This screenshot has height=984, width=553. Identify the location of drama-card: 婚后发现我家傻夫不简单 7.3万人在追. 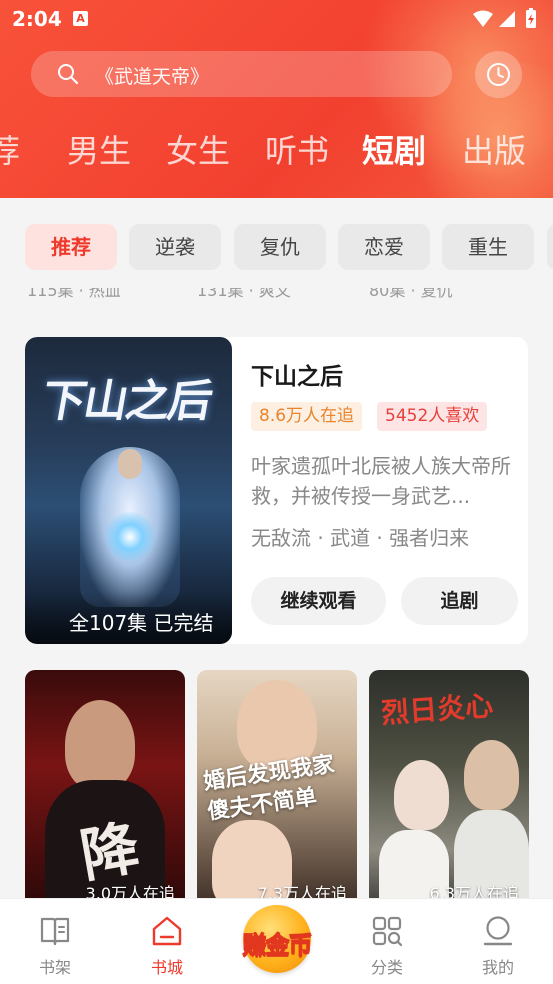
(277, 784).